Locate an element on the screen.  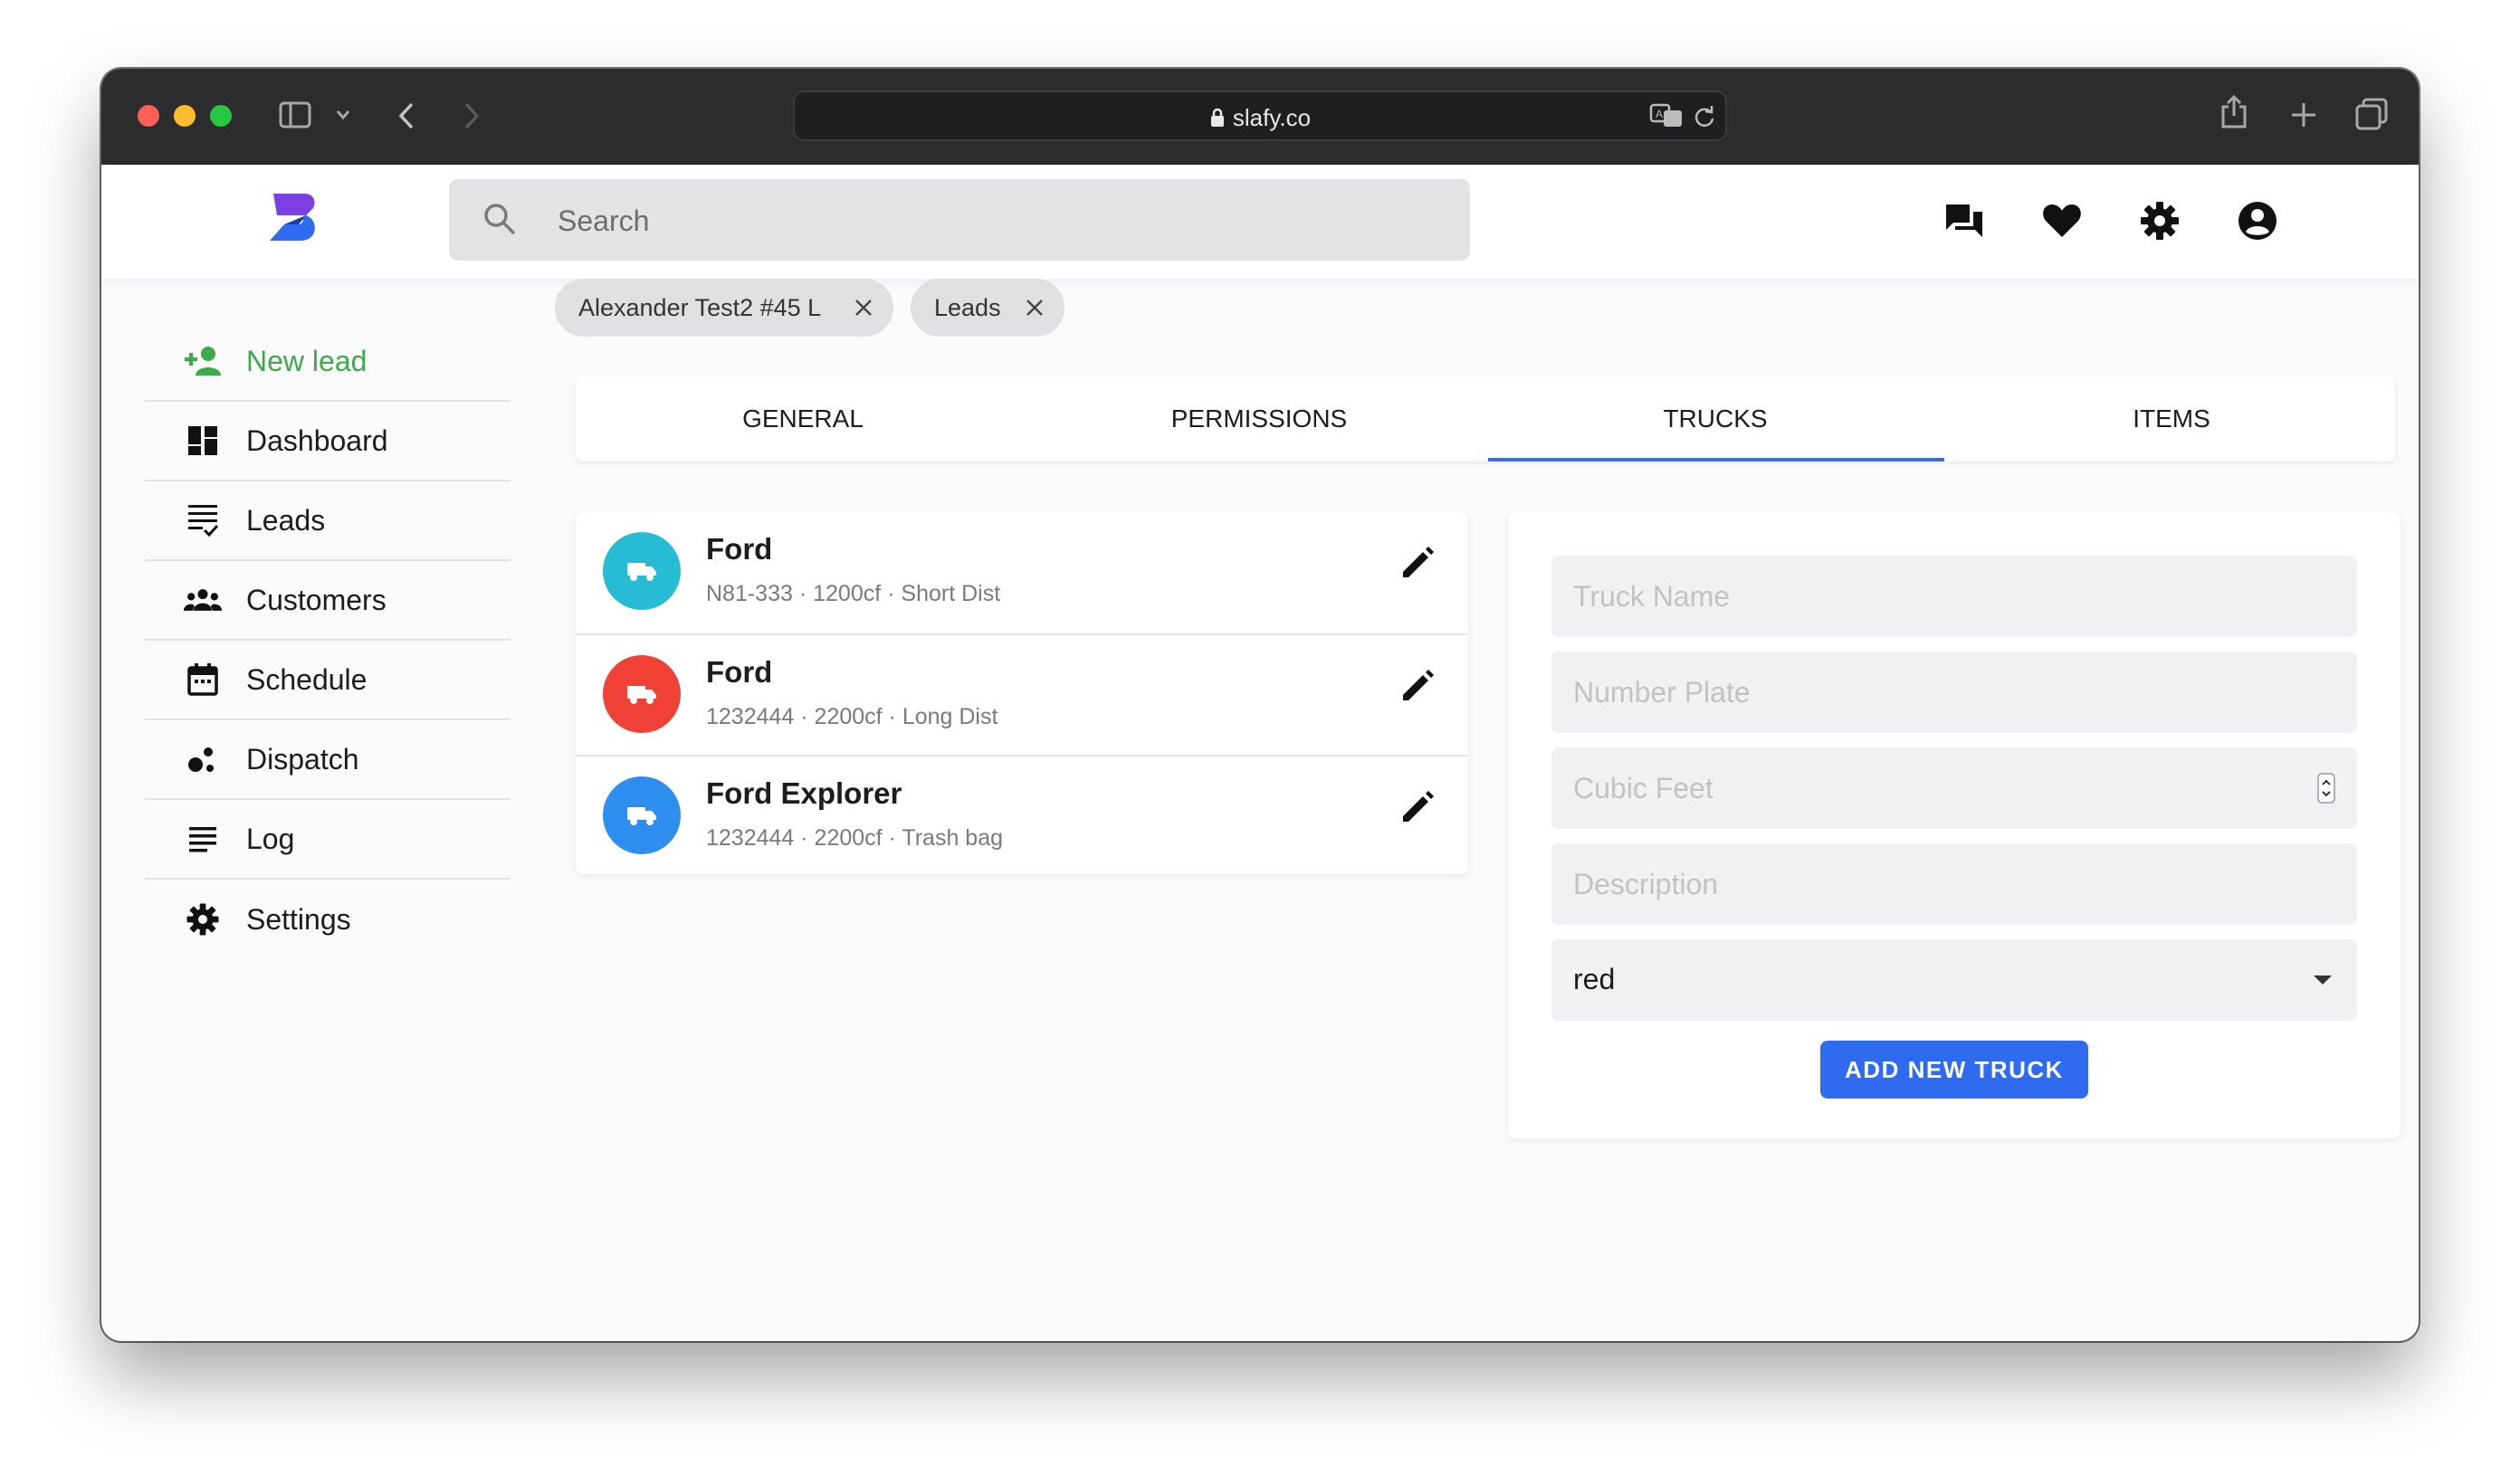
tab-items: ITEMS is located at coordinates (2171, 419).